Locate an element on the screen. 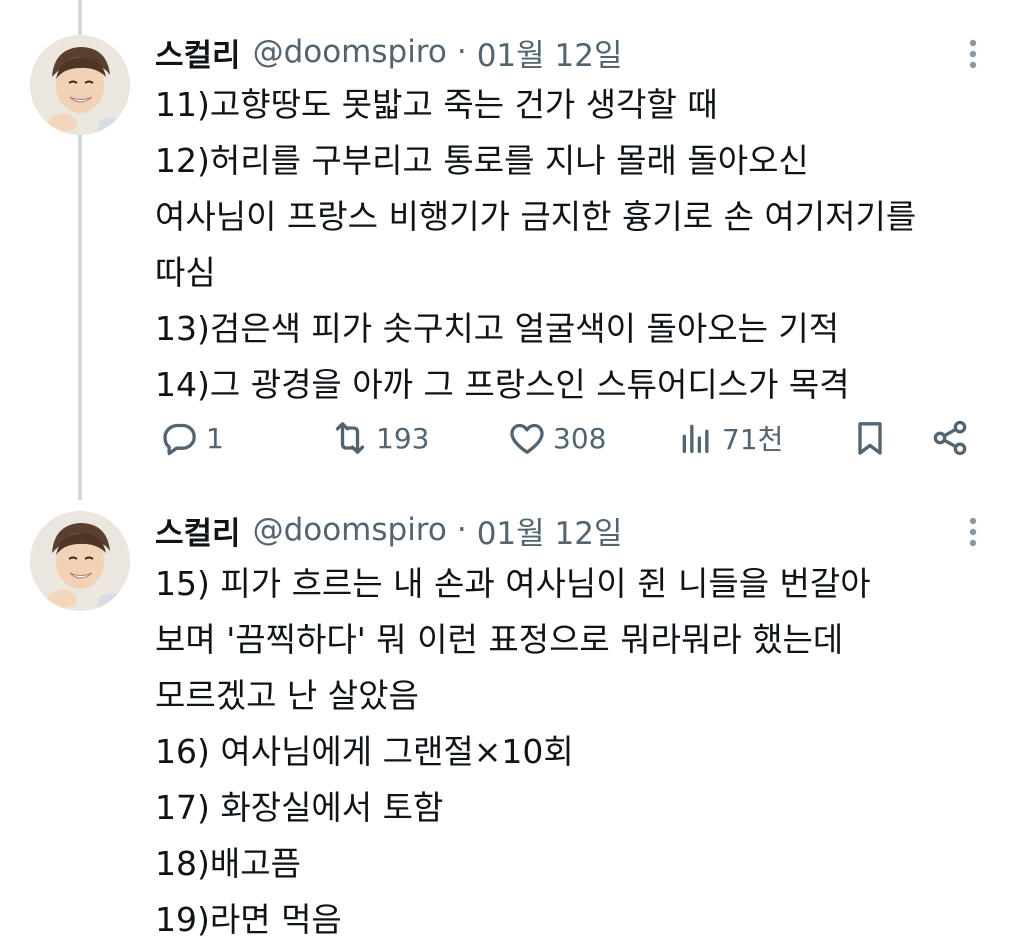 The image size is (1024, 948). reply-button: 1 is located at coordinates (192, 438).